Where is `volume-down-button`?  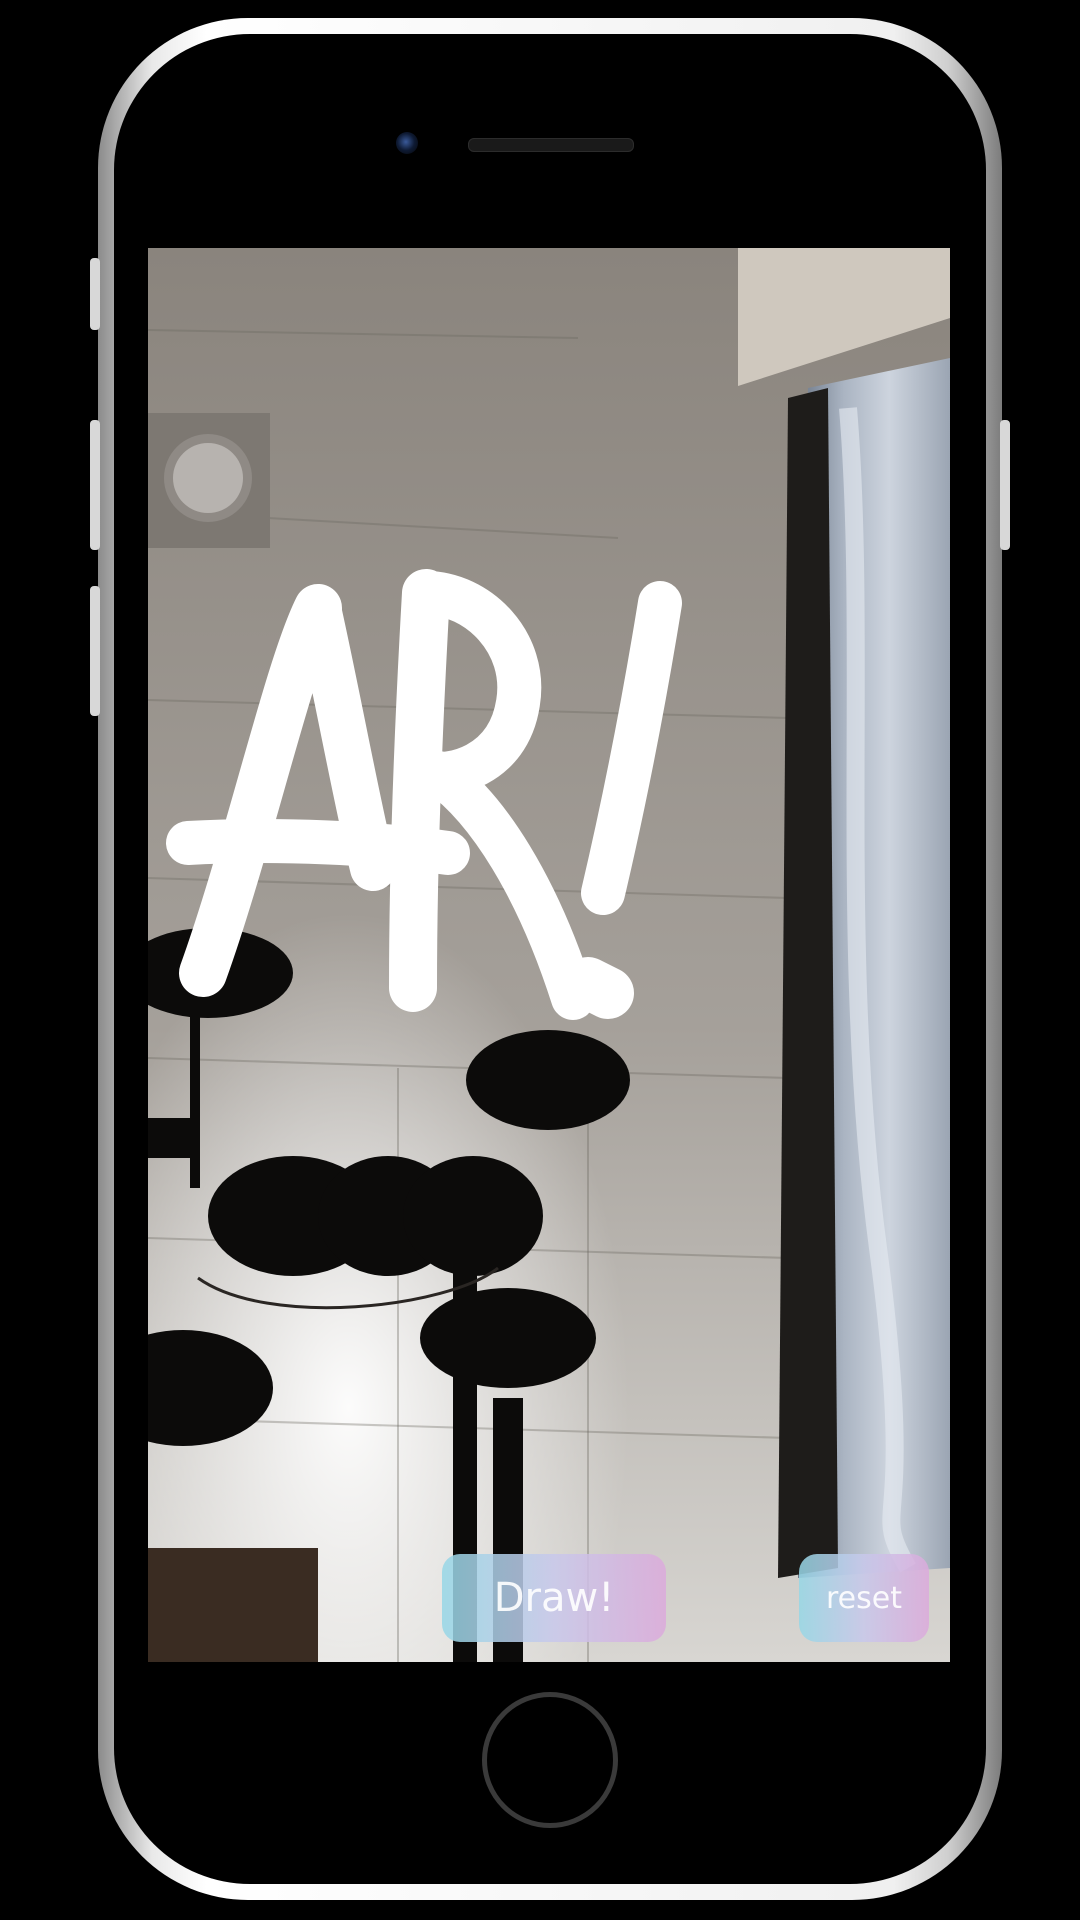
volume-down-button is located at coordinates (95, 651).